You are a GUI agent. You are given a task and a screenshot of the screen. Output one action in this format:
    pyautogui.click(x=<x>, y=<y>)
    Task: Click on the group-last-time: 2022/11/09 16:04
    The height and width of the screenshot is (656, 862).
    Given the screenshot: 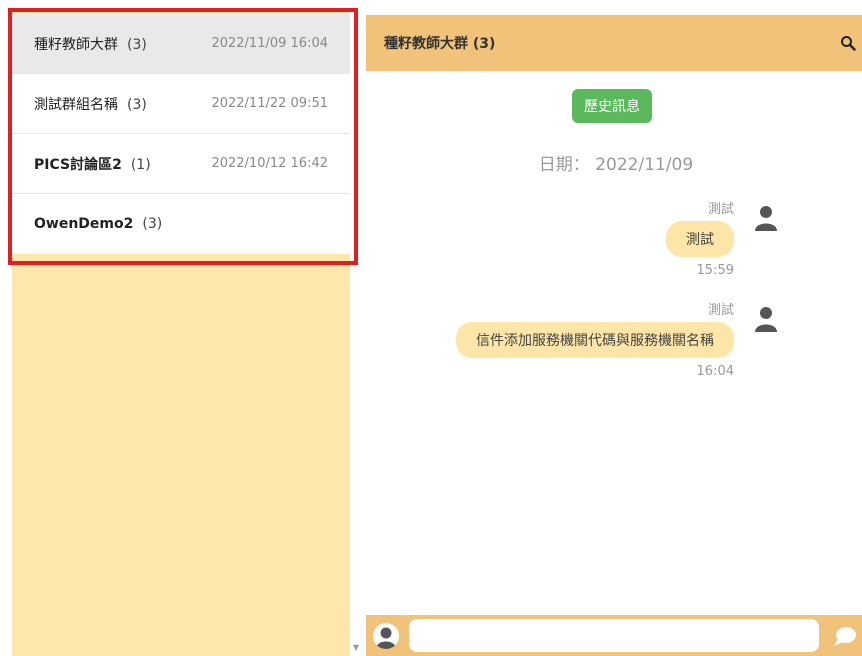 What is the action you would take?
    pyautogui.click(x=269, y=43)
    